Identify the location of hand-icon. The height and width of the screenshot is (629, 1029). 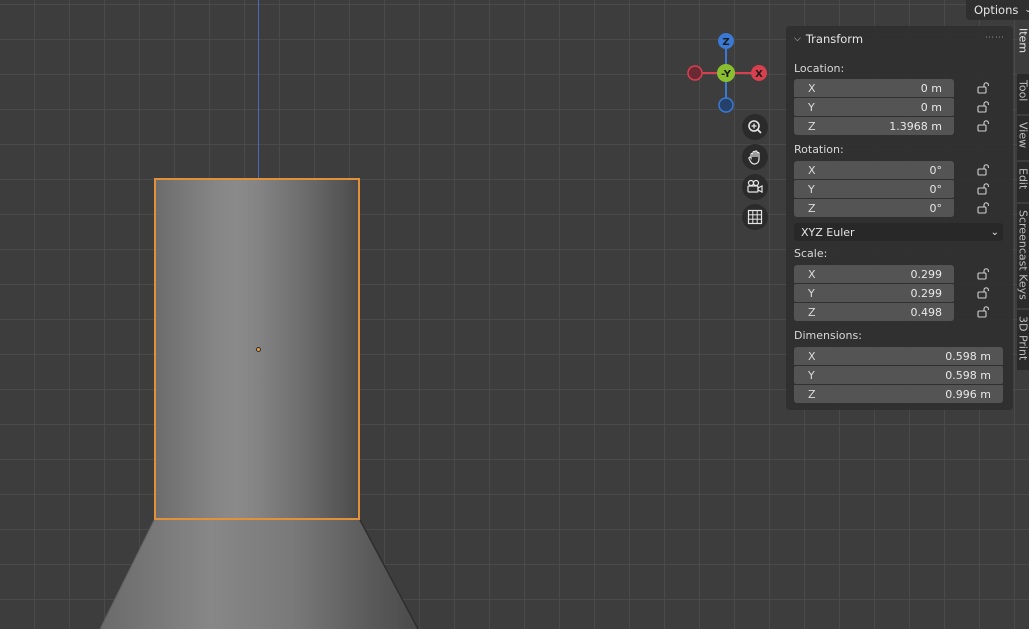
(754, 157).